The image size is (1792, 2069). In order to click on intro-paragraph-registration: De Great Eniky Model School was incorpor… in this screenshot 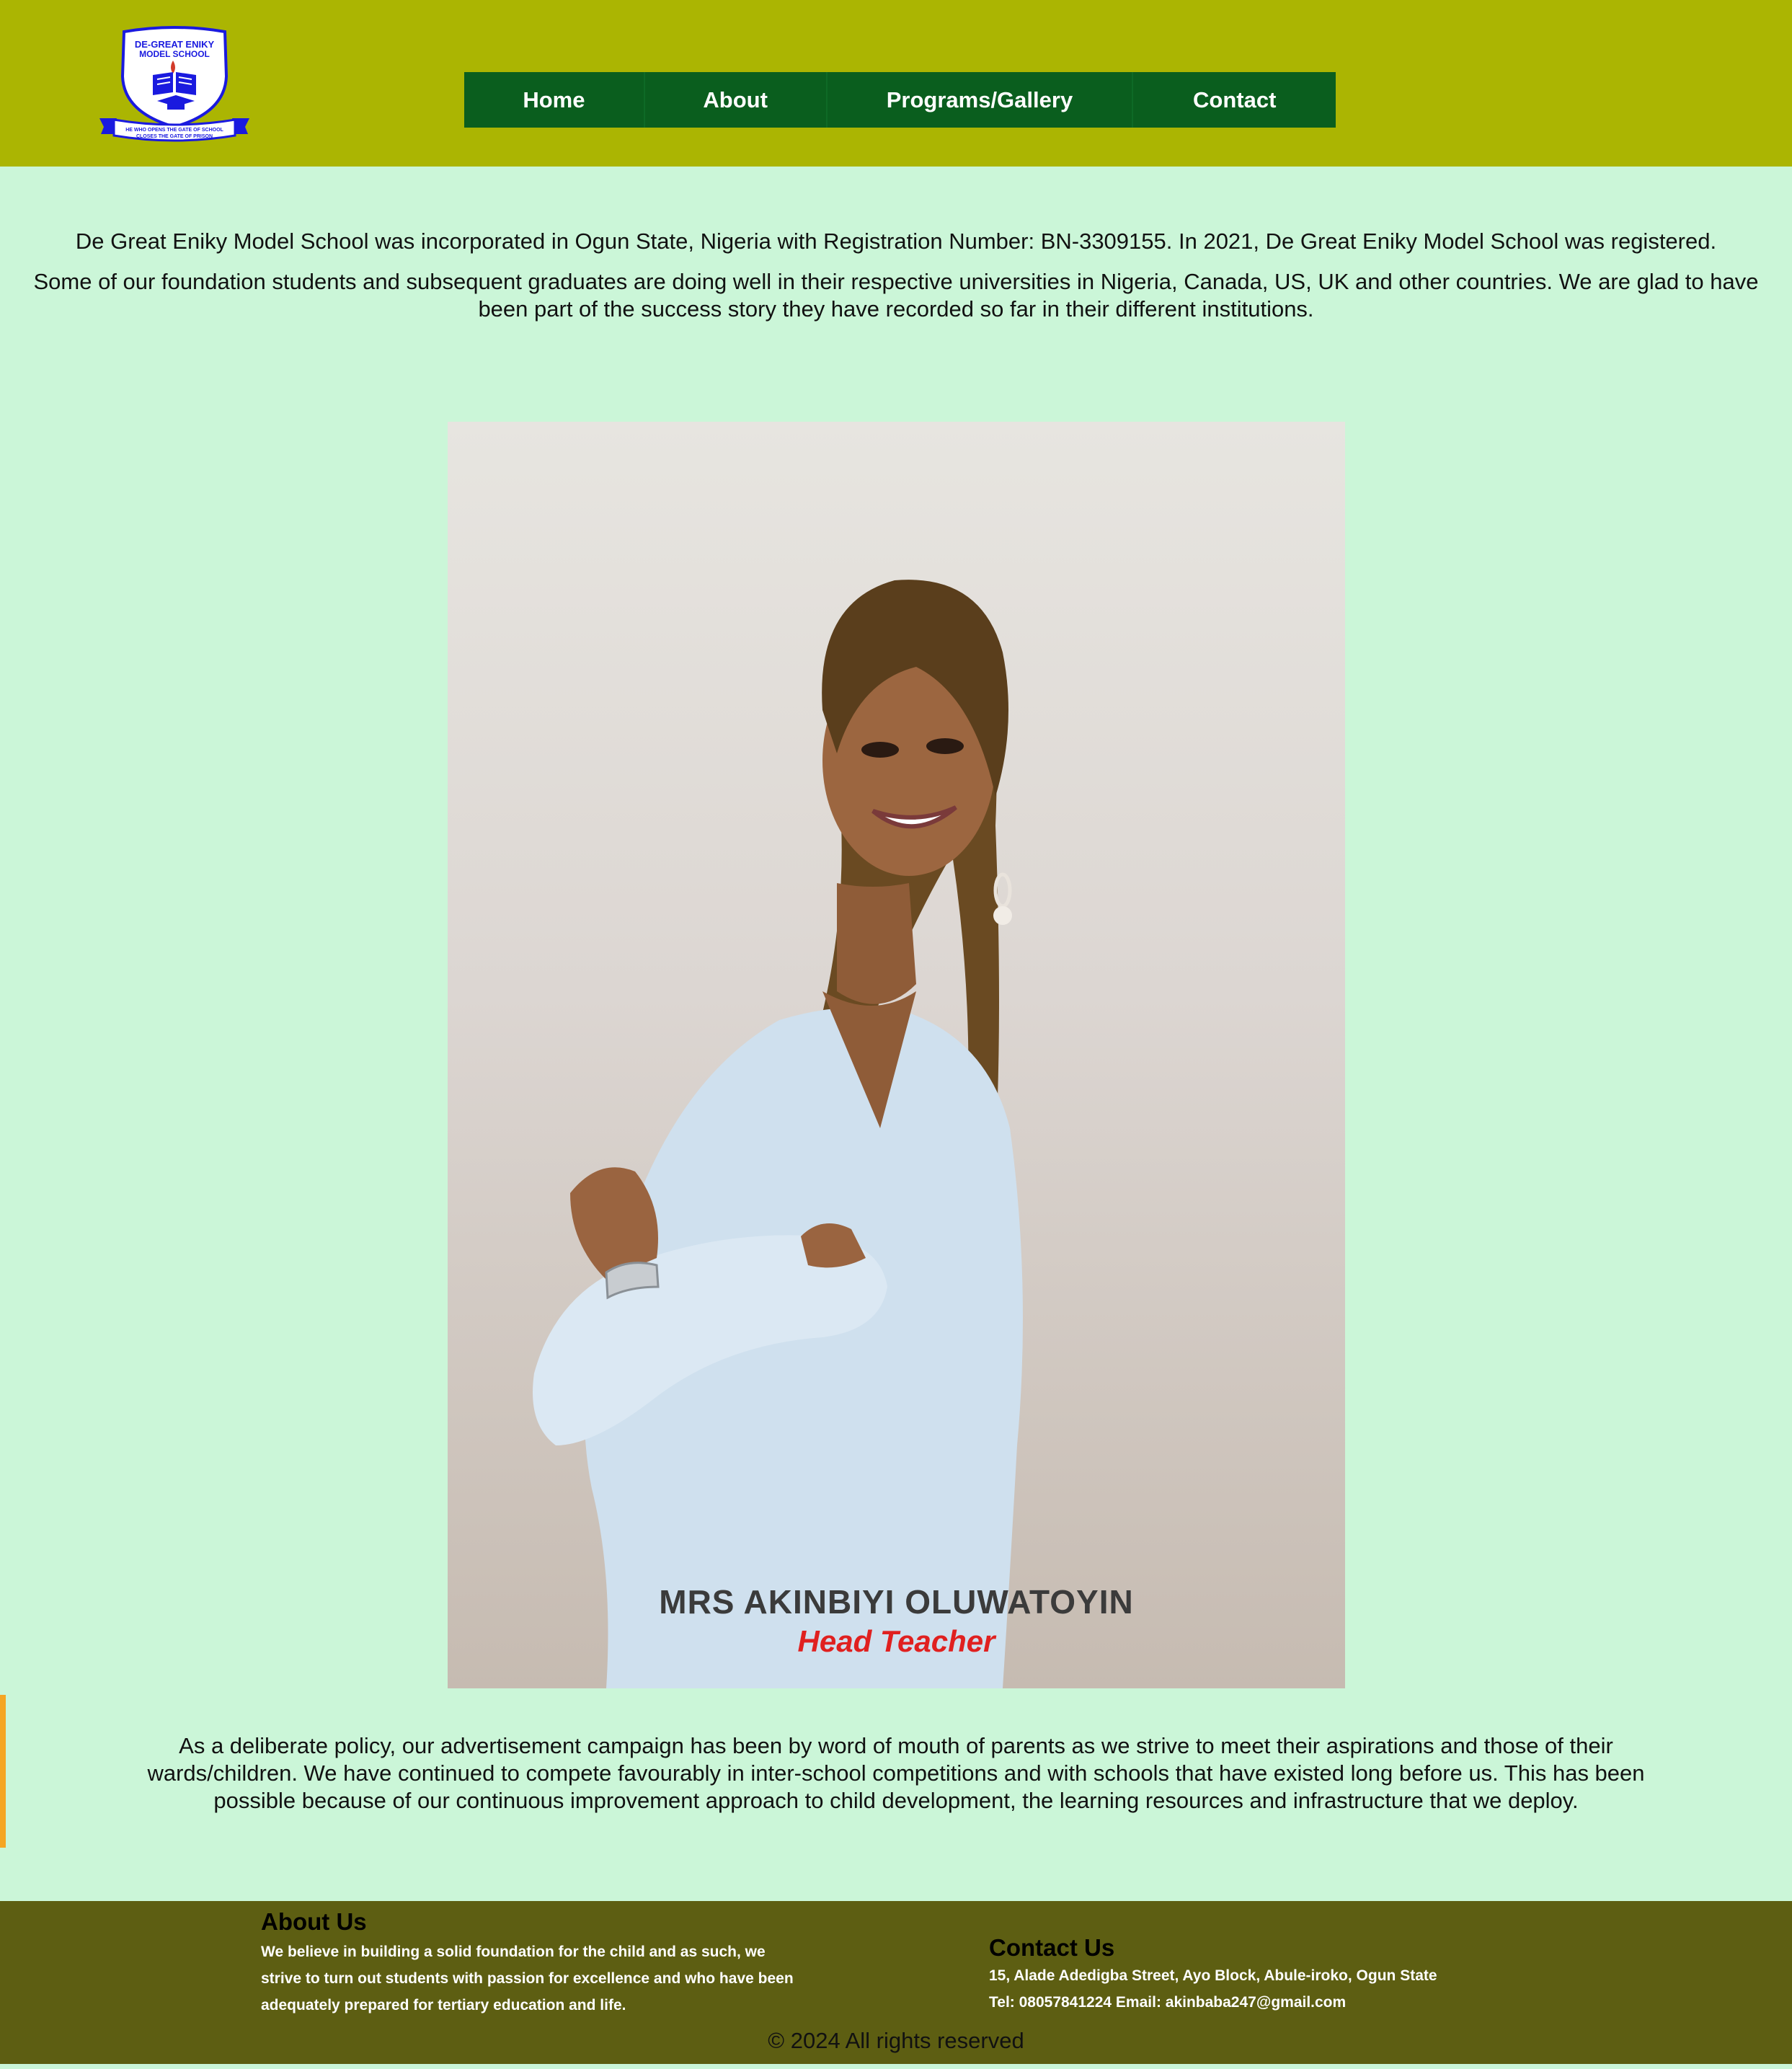, I will do `click(896, 241)`.